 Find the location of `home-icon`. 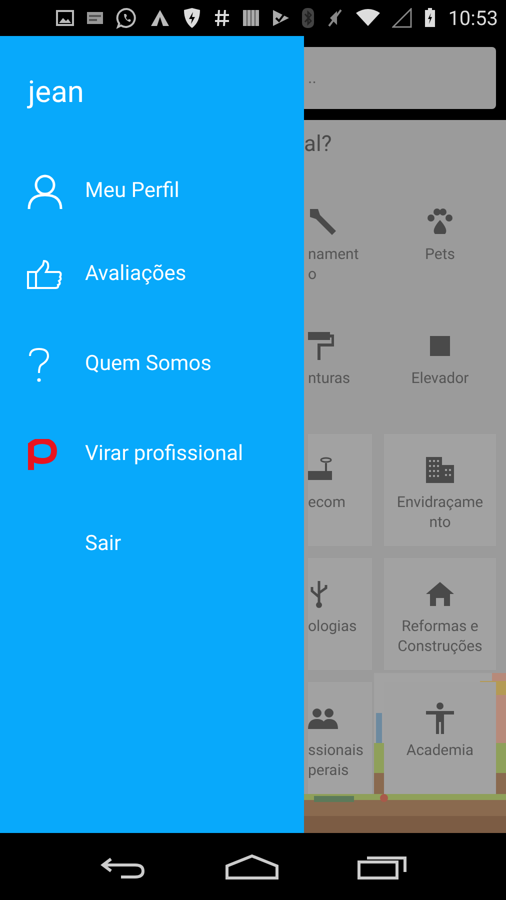

home-icon is located at coordinates (252, 867).